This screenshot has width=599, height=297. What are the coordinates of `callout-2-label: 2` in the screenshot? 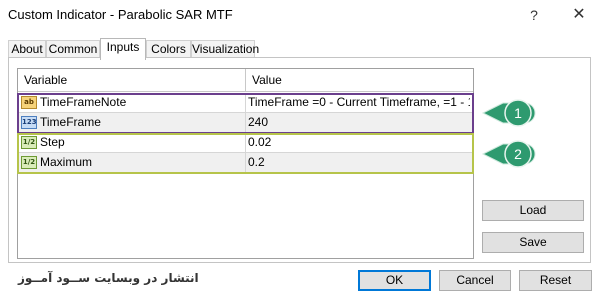 It's located at (518, 154).